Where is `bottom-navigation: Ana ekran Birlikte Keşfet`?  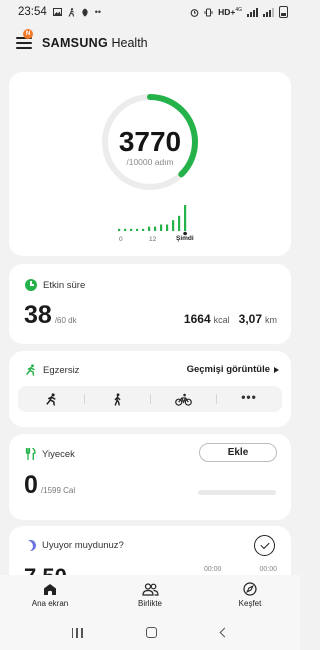
bottom-navigation: Ana ekran Birlikte Keşfet is located at coordinates (150, 595).